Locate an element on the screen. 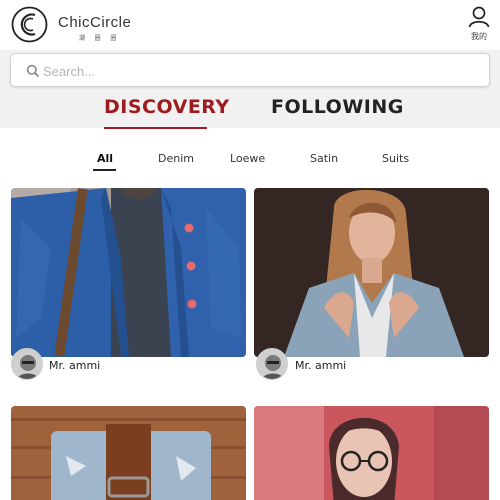  category-loewe: Loewe is located at coordinates (247, 158).